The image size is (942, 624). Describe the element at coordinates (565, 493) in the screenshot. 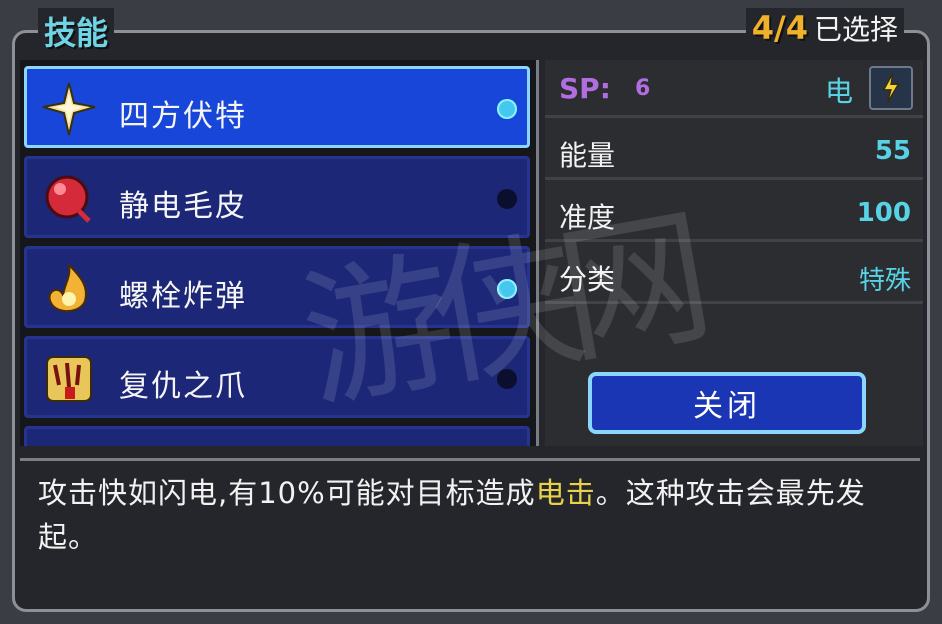

I see `description-highlight: 电击` at that location.